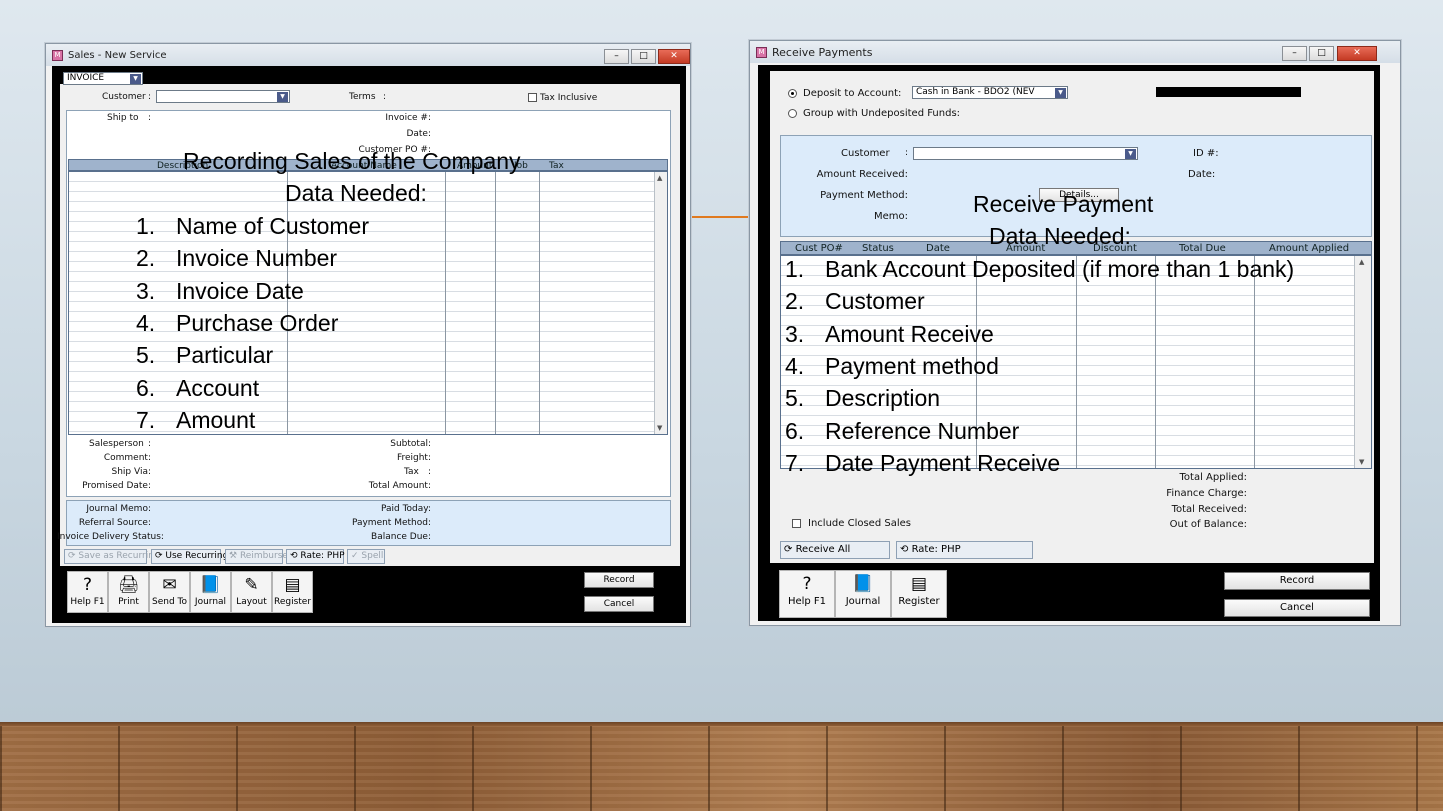  I want to click on amount-received-label: Amount Received:, so click(862, 174).